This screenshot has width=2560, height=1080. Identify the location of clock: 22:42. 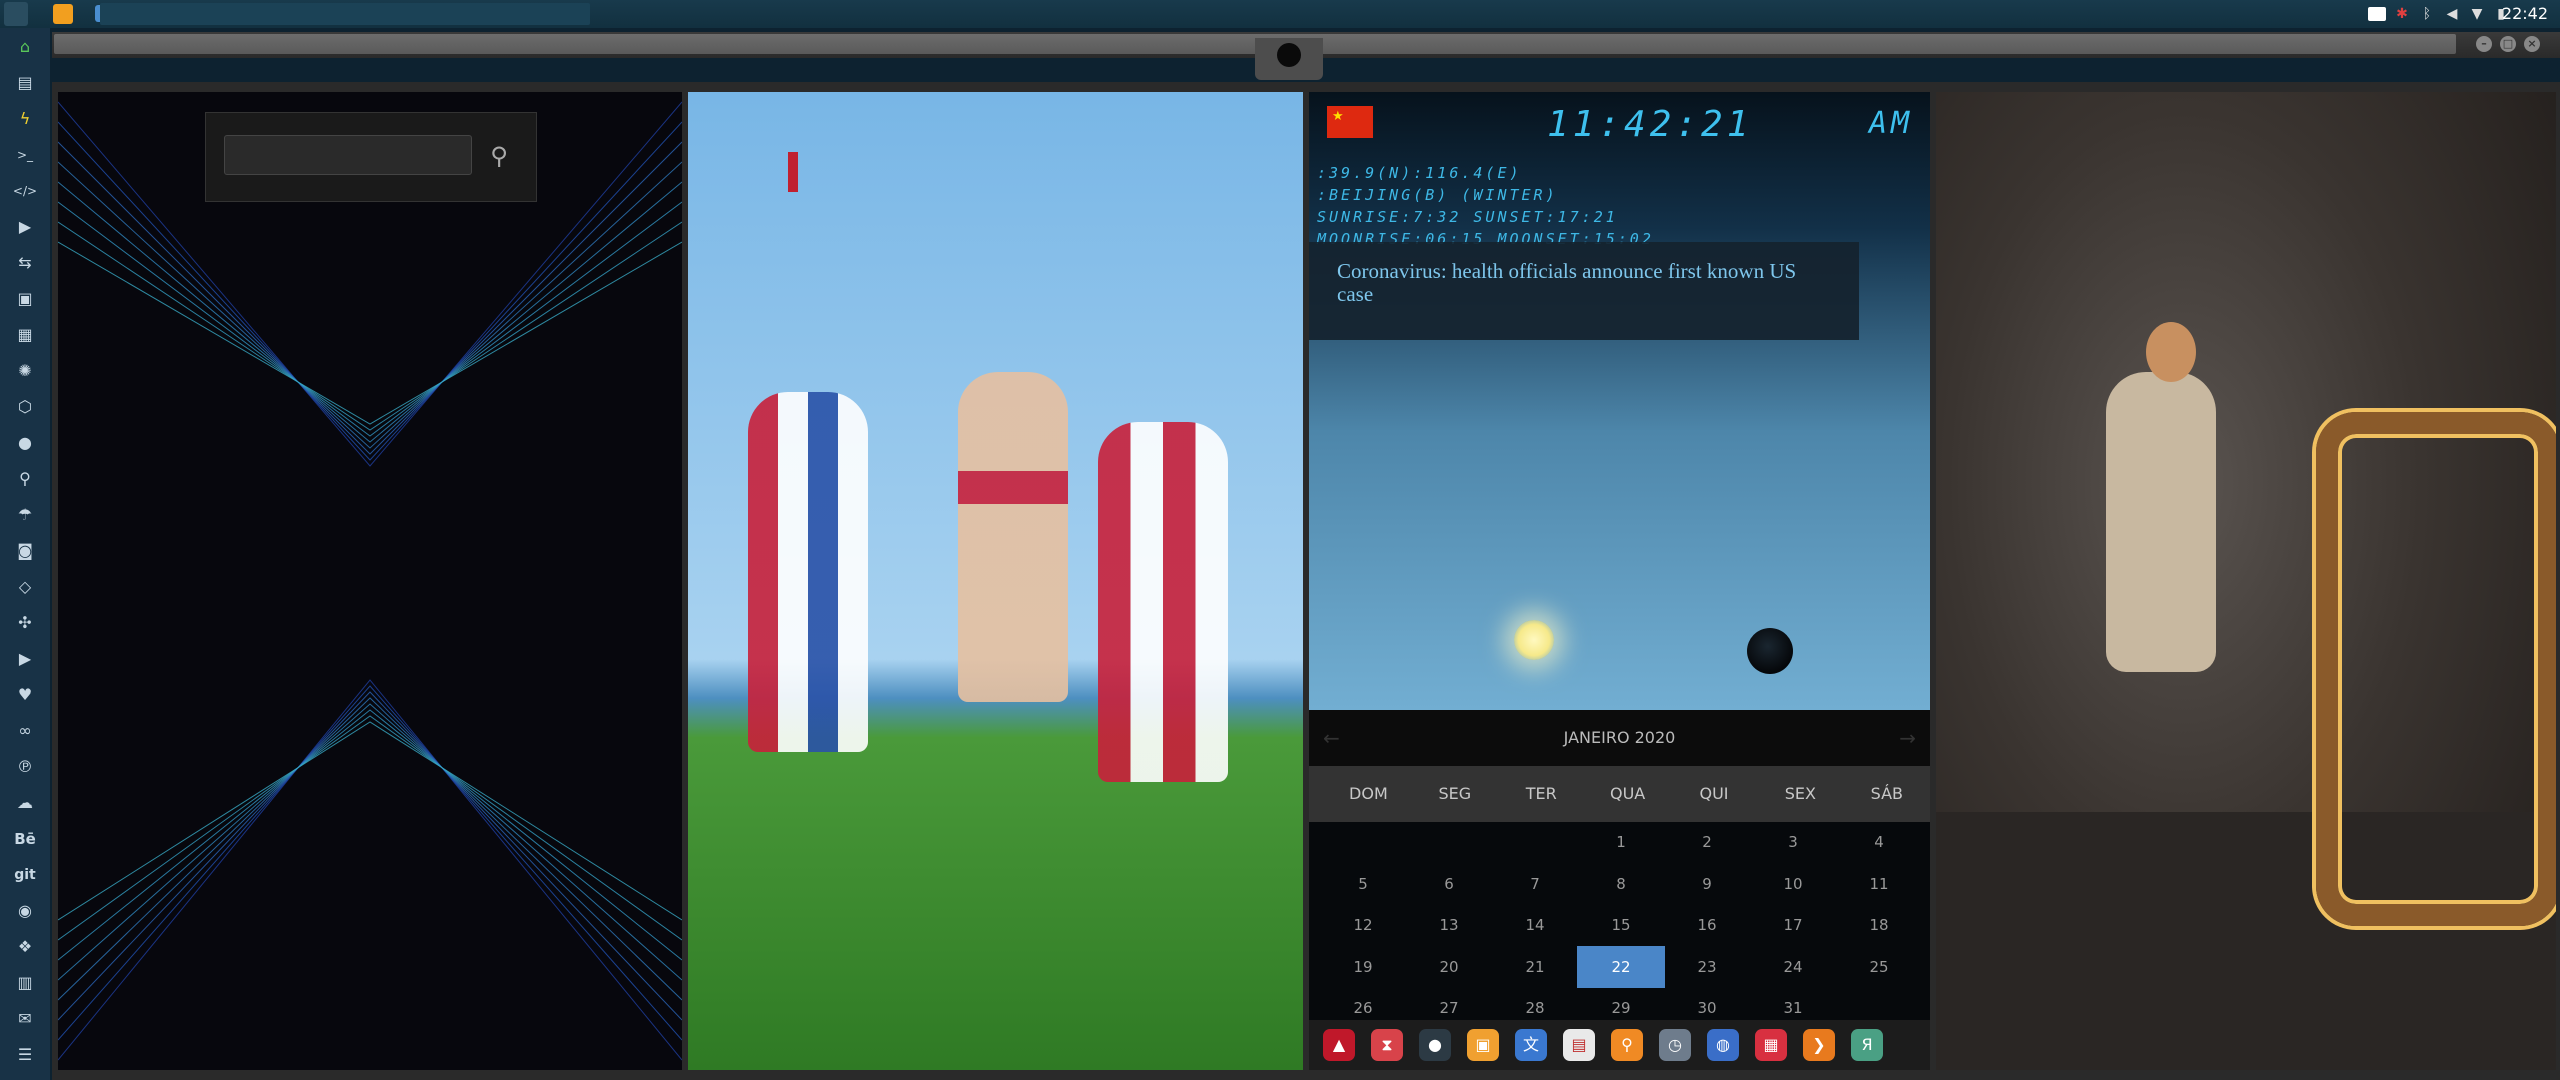
(2525, 13).